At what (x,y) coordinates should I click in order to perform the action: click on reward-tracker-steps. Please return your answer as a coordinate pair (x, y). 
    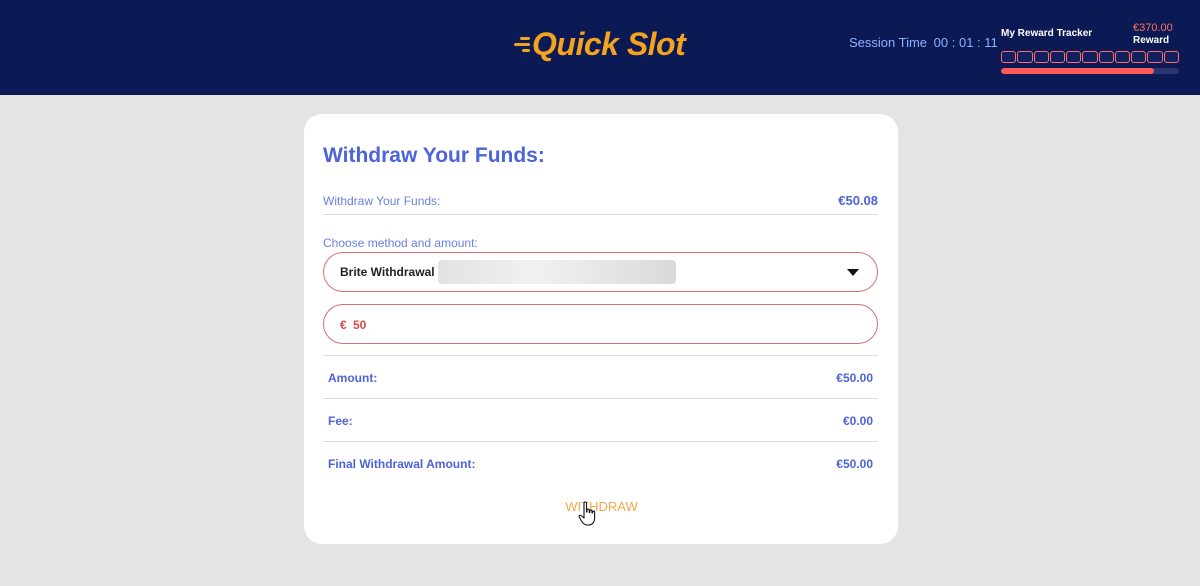
    Looking at the image, I should click on (1090, 58).